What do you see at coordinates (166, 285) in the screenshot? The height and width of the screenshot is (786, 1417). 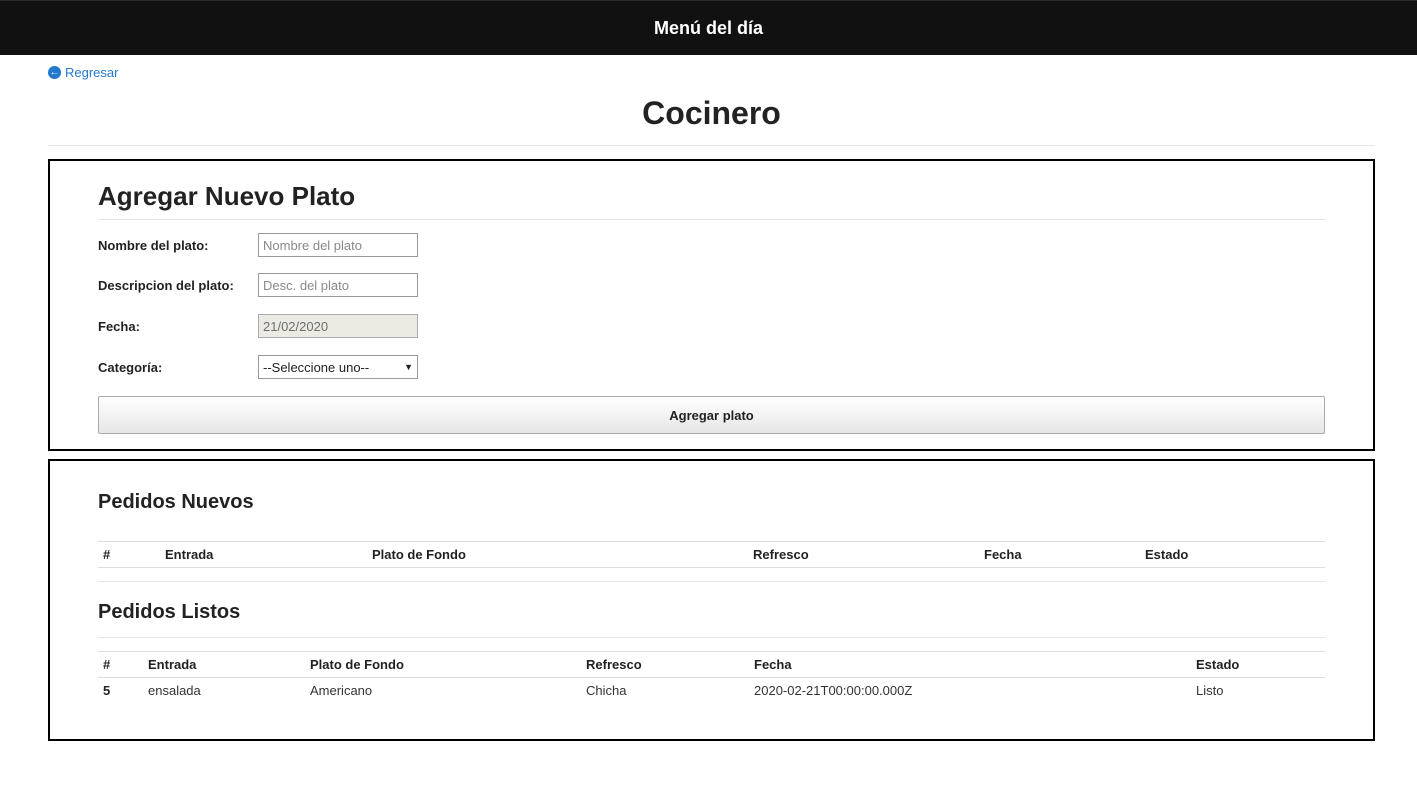 I see `dish-description-label: Descripcion del plato:` at bounding box center [166, 285].